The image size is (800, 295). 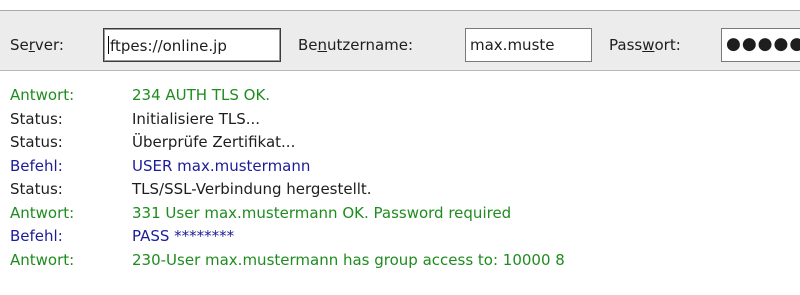 What do you see at coordinates (221, 165) in the screenshot?
I see `log-message: USER max.mustermann` at bounding box center [221, 165].